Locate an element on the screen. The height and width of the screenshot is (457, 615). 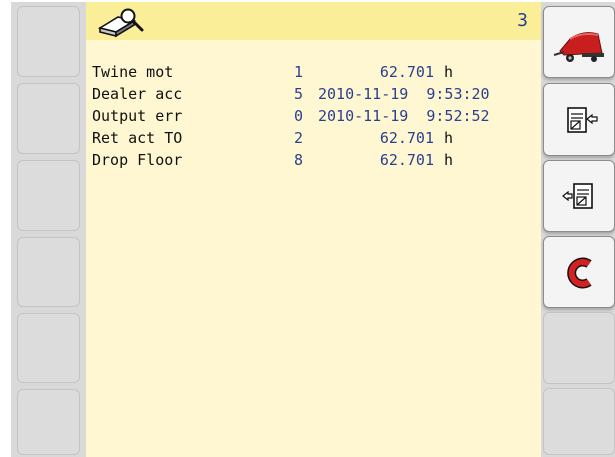
fault-name: Twine mot is located at coordinates (133, 72).